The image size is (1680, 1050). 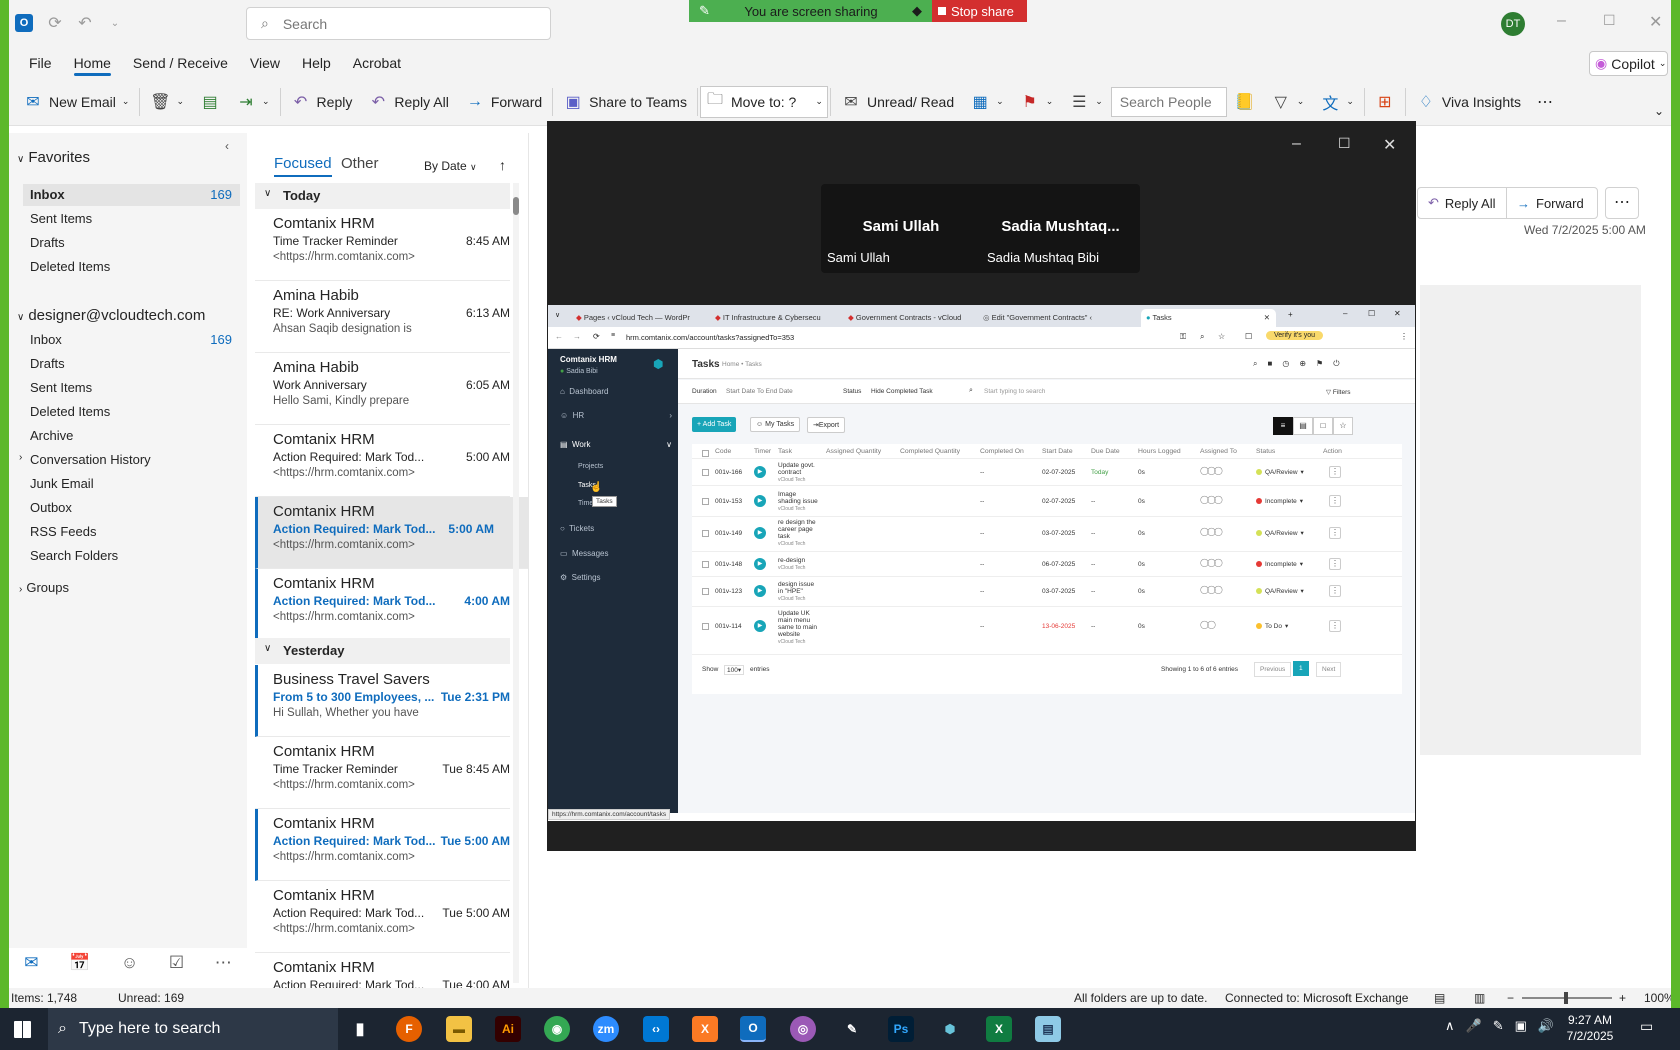 What do you see at coordinates (1245, 102) in the screenshot?
I see `address-book-button: 📒` at bounding box center [1245, 102].